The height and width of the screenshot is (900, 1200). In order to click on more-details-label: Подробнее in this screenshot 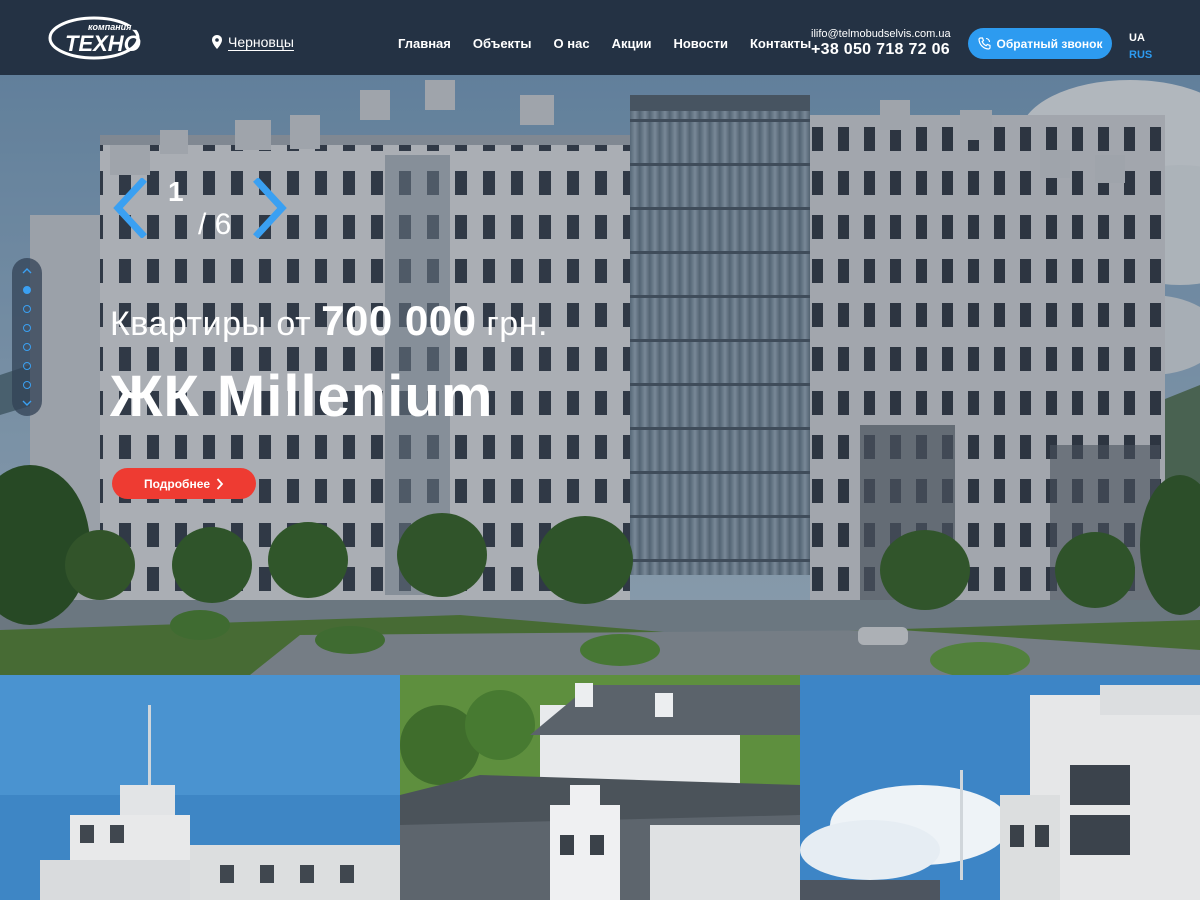, I will do `click(177, 483)`.